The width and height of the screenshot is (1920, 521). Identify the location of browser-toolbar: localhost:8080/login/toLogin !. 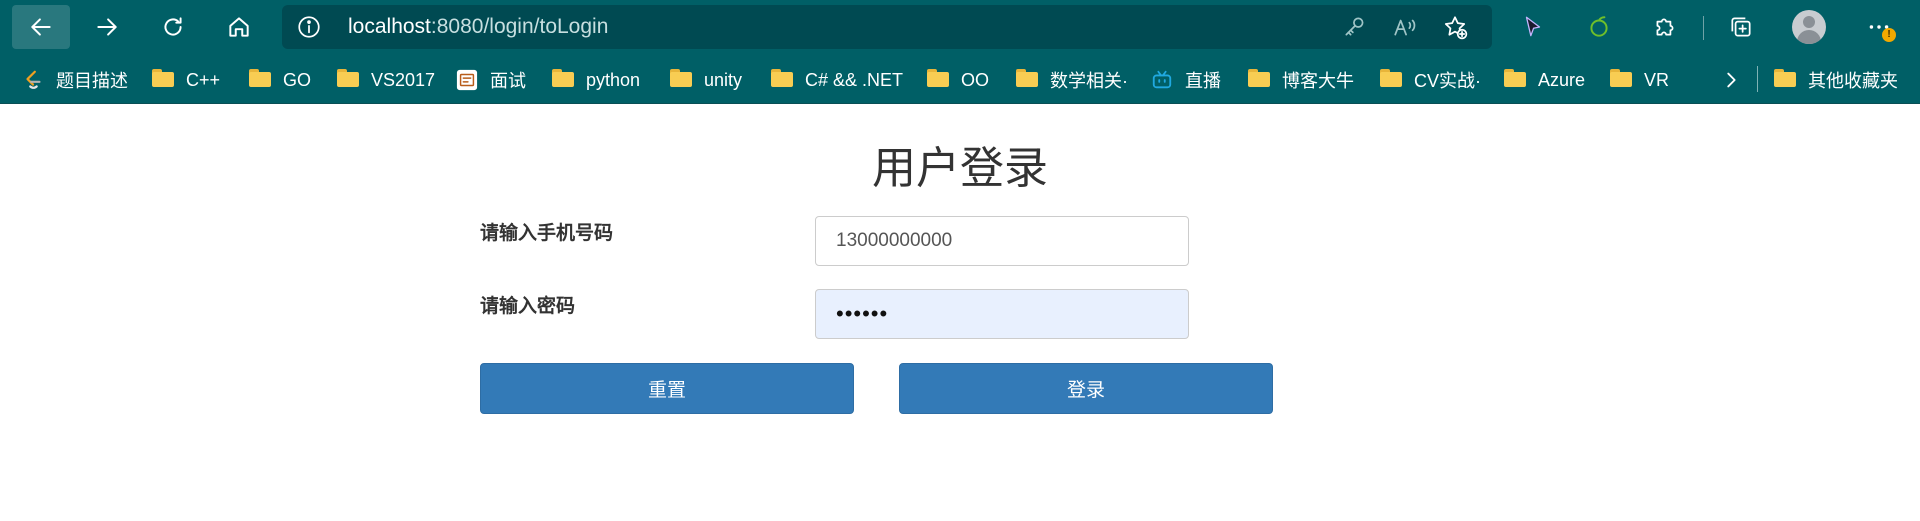
(960, 28).